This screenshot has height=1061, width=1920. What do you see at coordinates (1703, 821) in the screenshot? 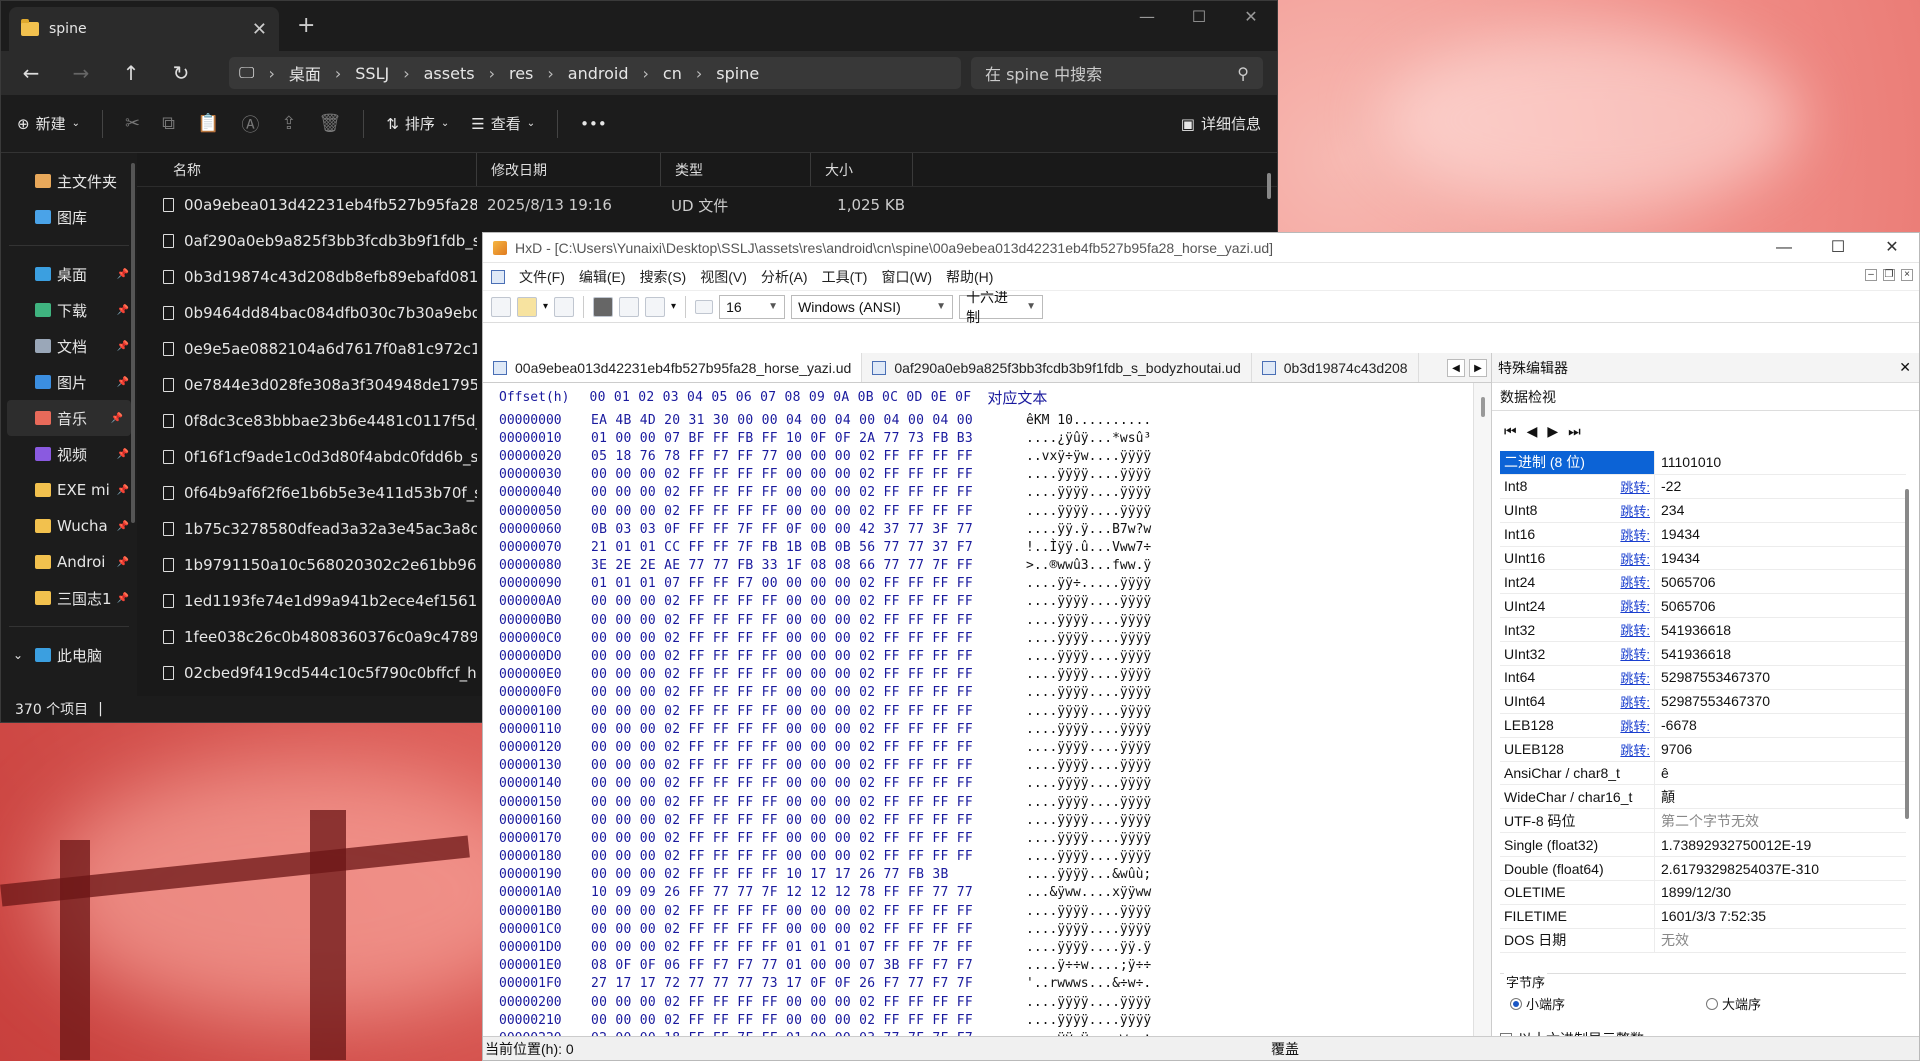
I see `inspector-row: UTF-8 码位 第二个字节无效` at bounding box center [1703, 821].